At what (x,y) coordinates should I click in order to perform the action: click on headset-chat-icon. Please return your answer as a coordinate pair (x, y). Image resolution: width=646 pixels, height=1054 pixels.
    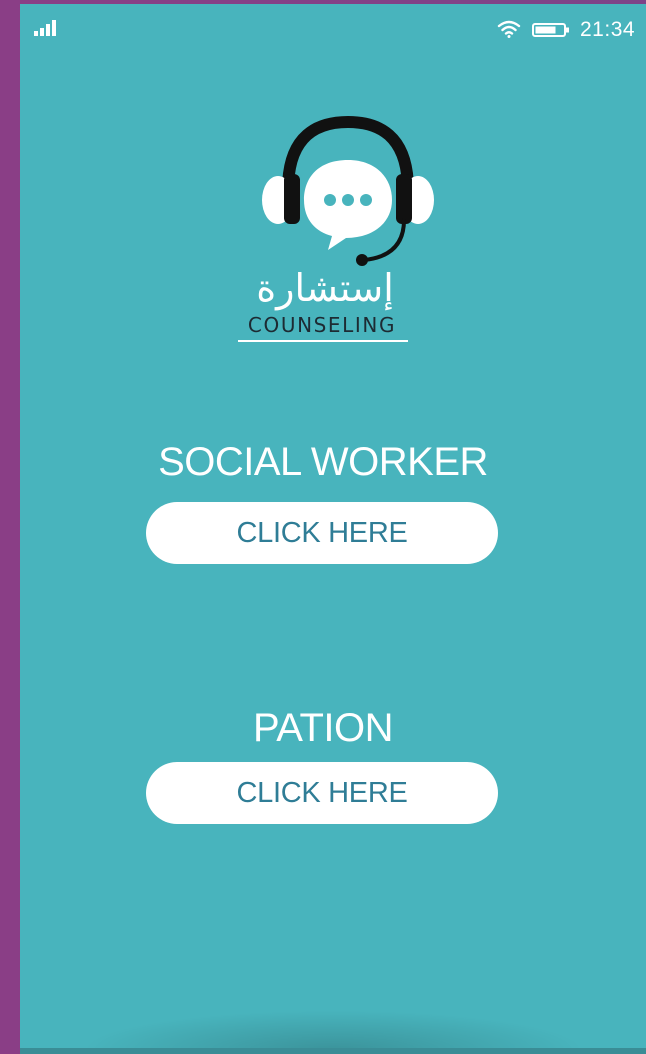
    Looking at the image, I should click on (348, 191).